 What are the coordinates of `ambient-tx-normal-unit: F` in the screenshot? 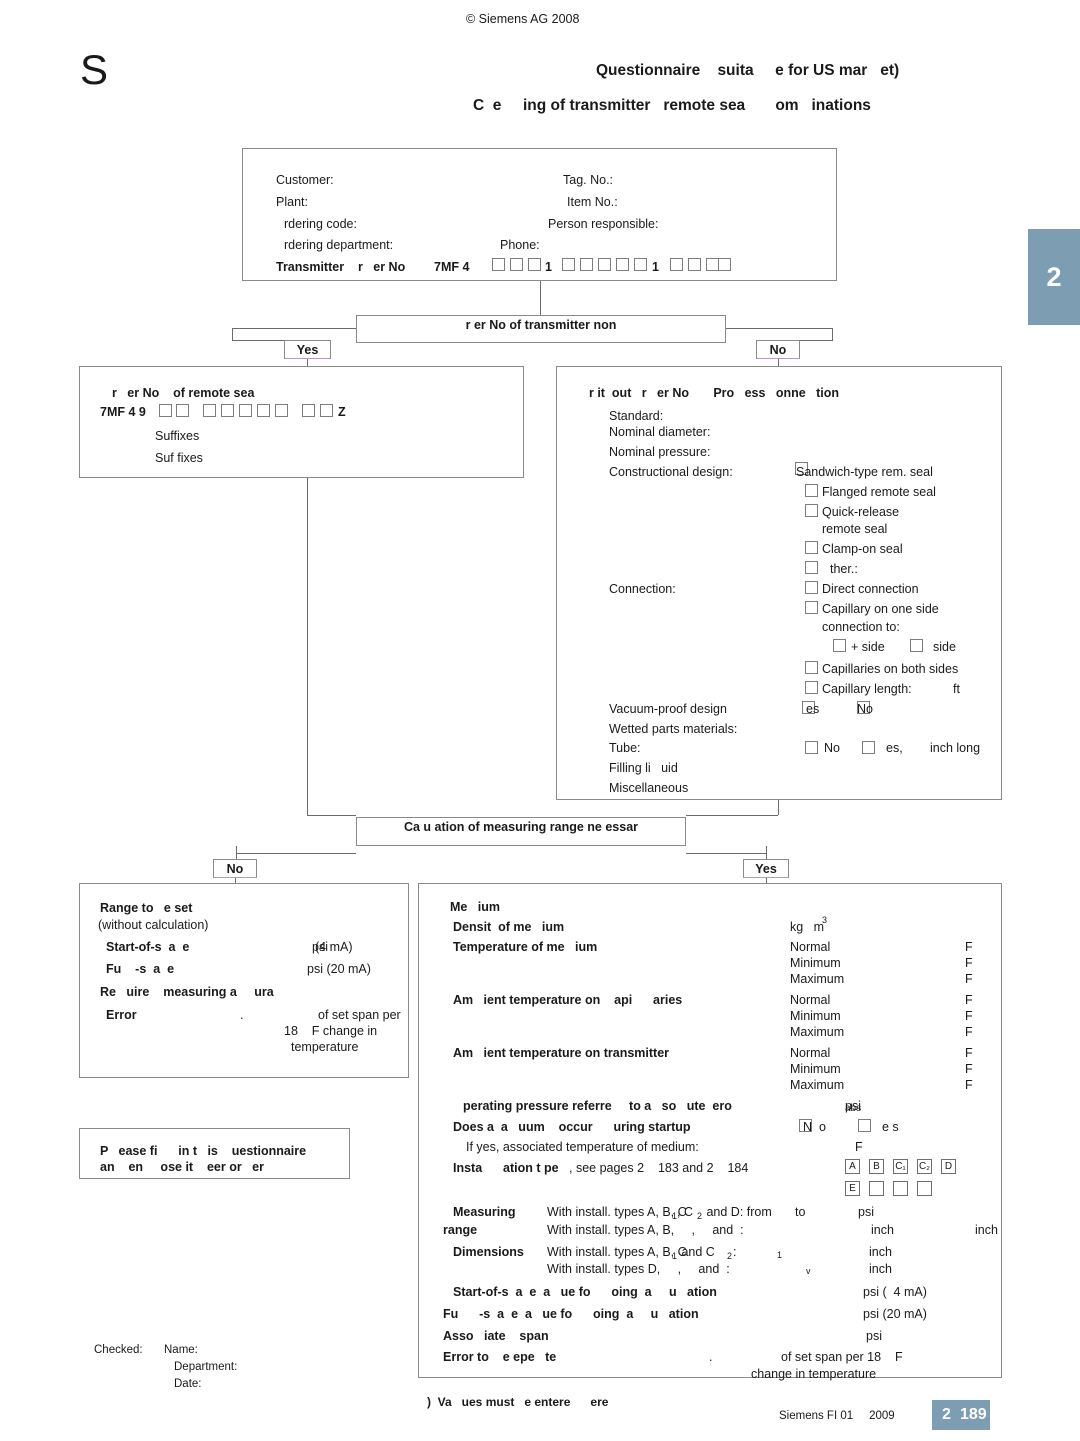 It's located at (969, 1053).